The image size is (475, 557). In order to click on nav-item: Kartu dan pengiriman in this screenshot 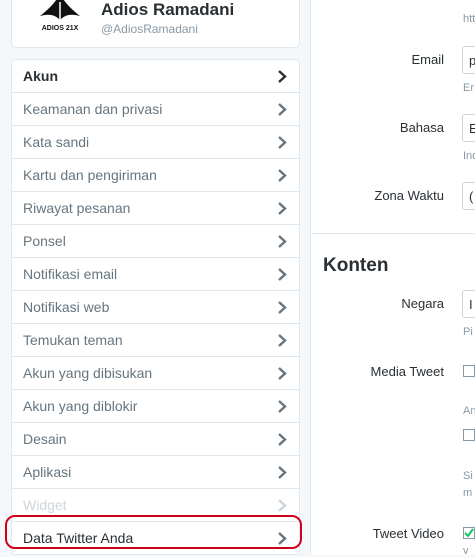, I will do `click(155, 174)`.